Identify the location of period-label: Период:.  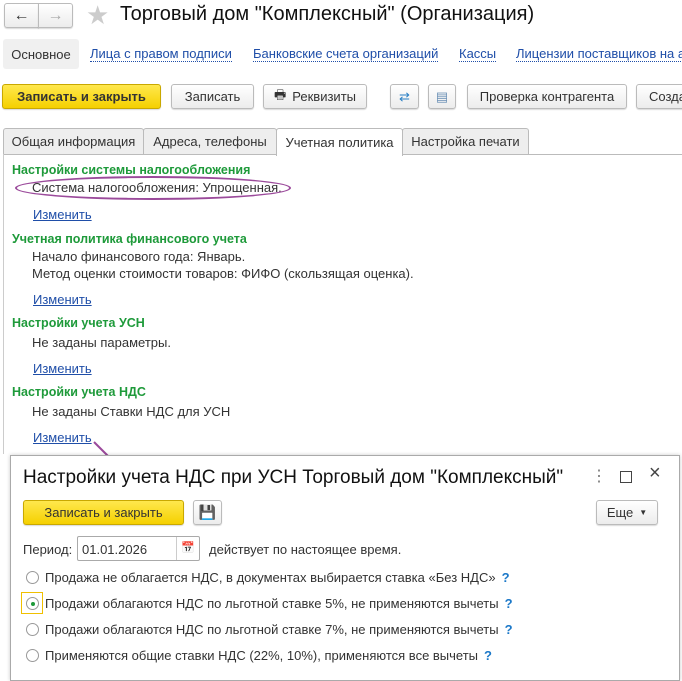
(48, 549).